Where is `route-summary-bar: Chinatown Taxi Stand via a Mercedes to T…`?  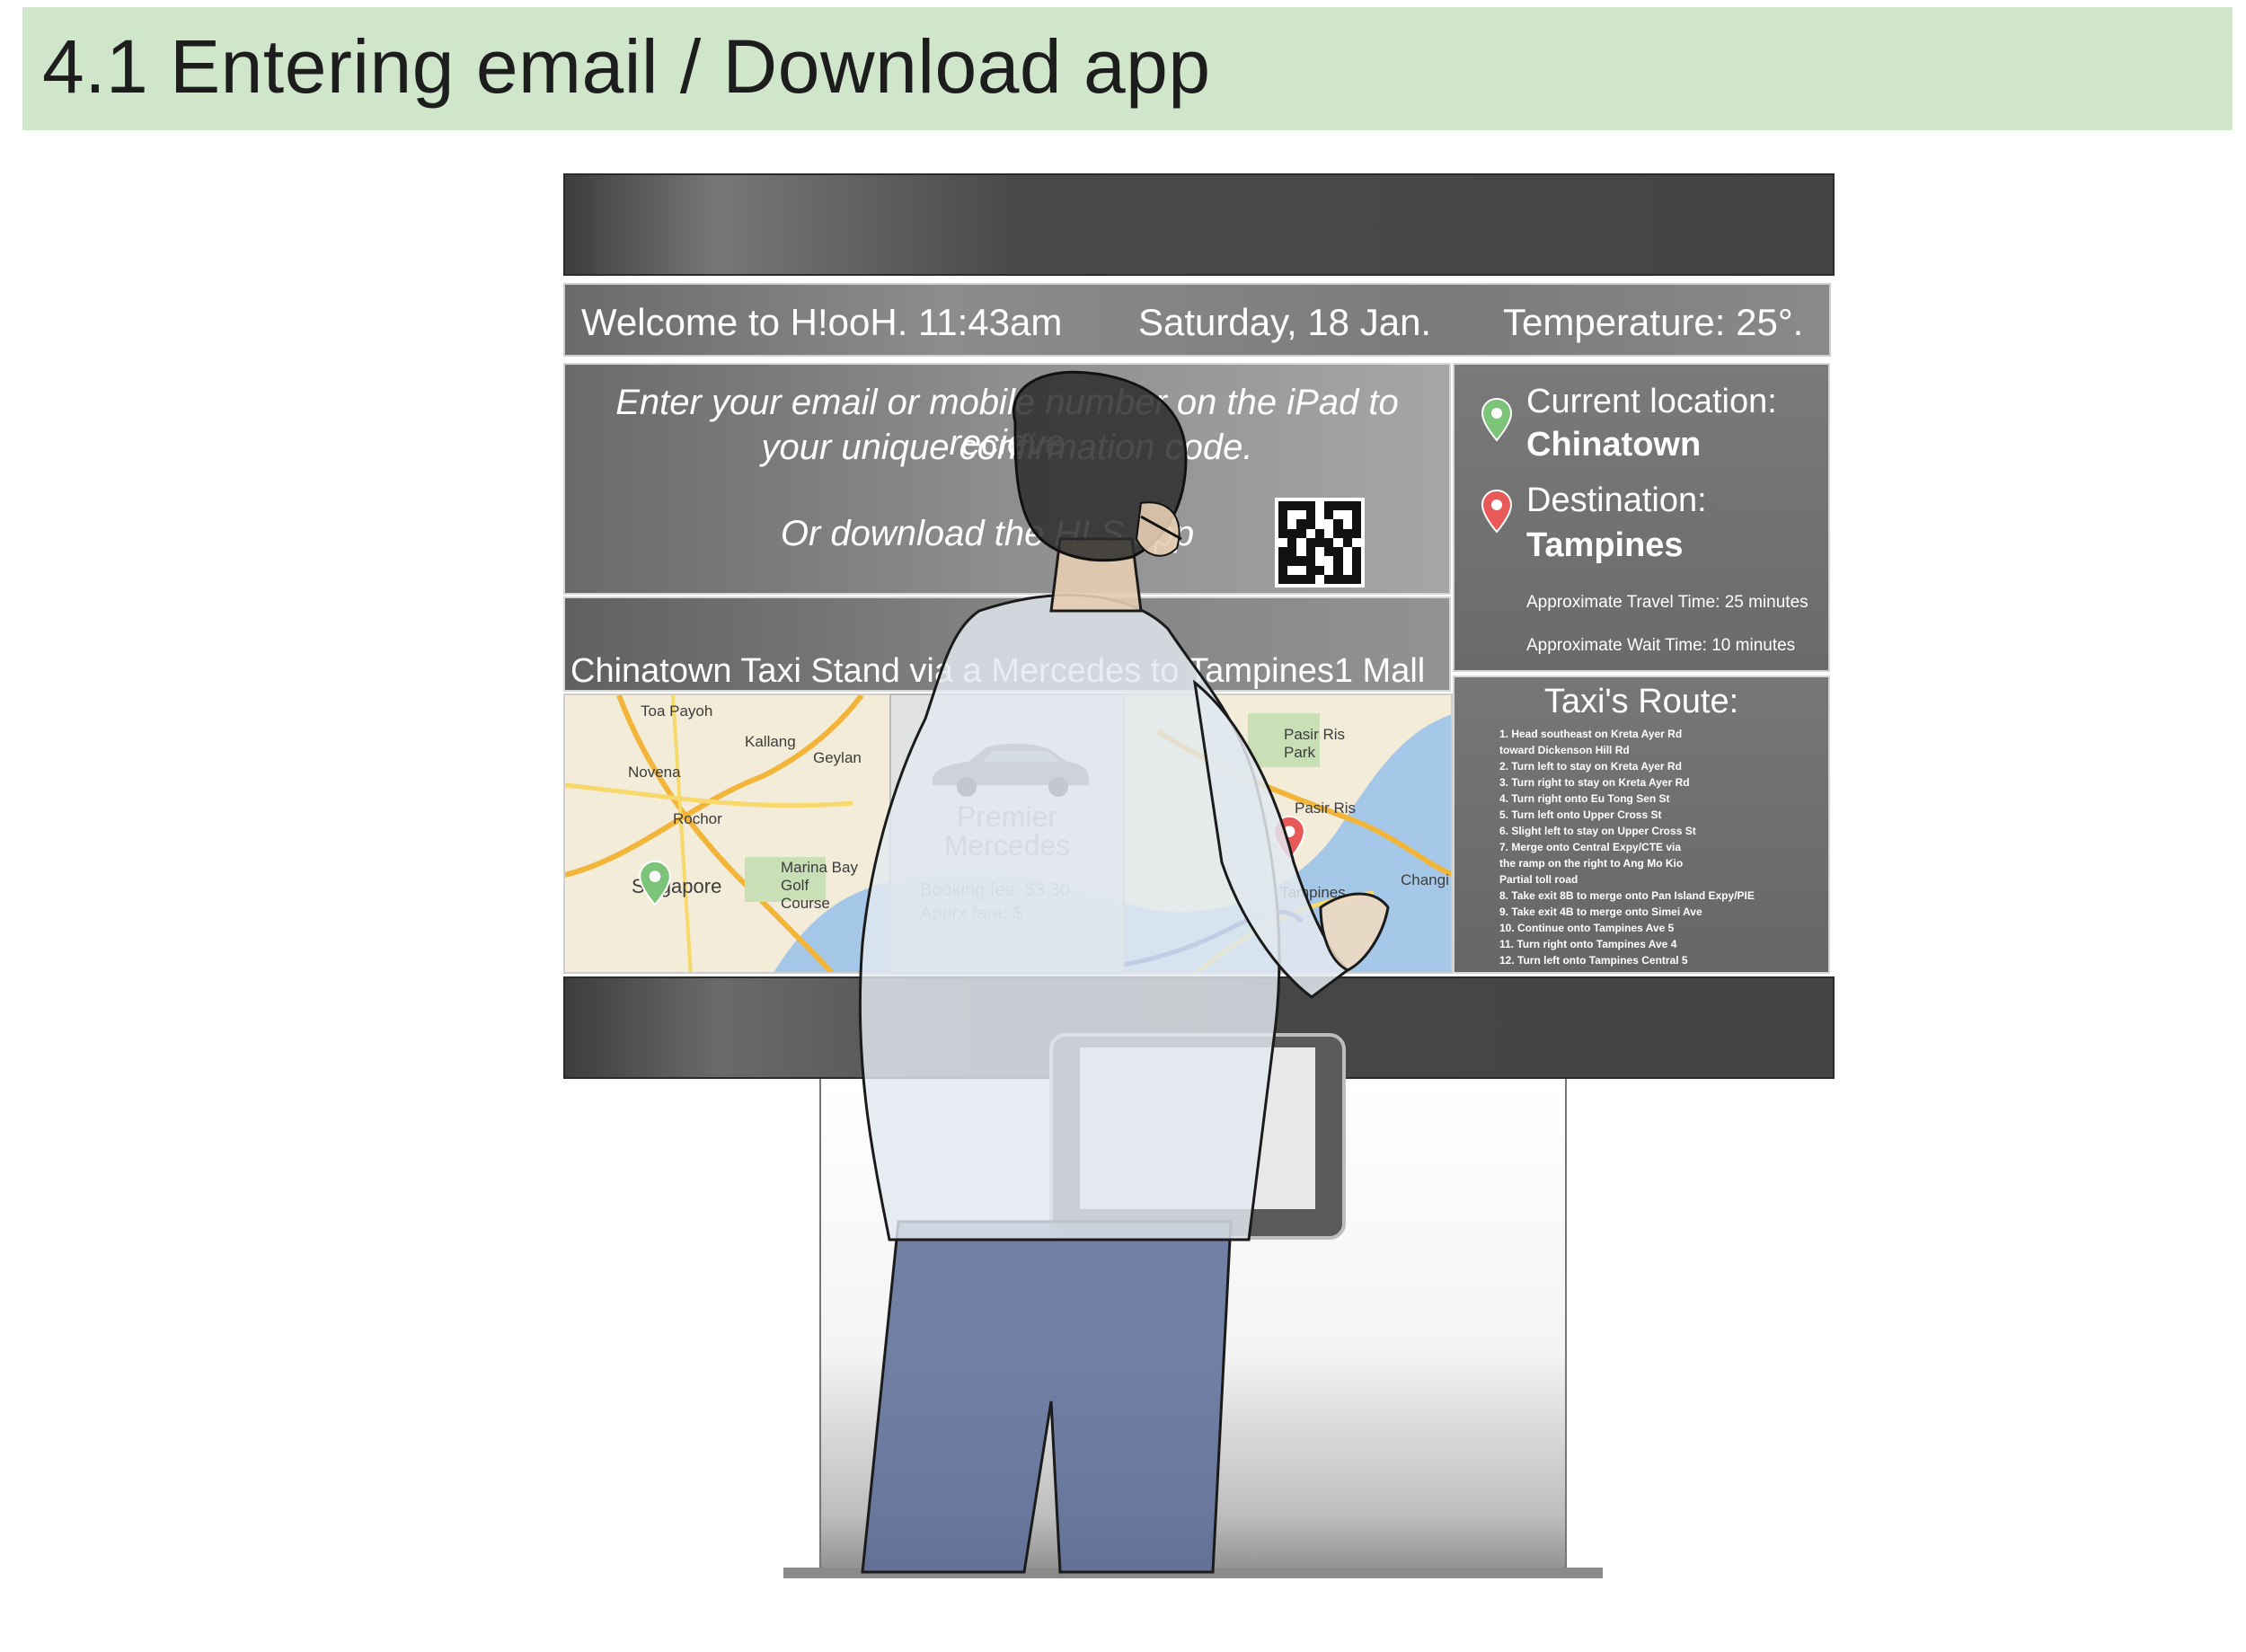 route-summary-bar: Chinatown Taxi Stand via a Mercedes to T… is located at coordinates (1007, 644).